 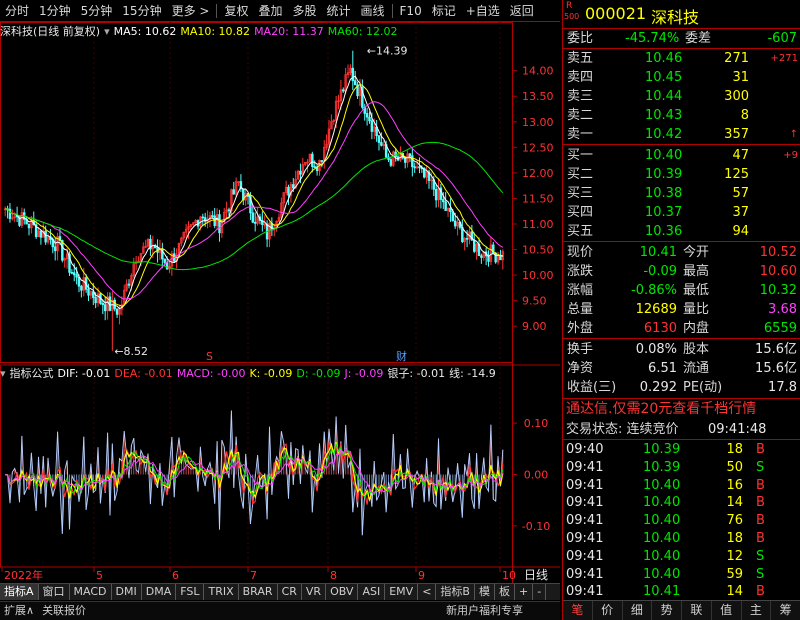 What do you see at coordinates (485, 592) in the screenshot?
I see `indicator-tab: 模` at bounding box center [485, 592].